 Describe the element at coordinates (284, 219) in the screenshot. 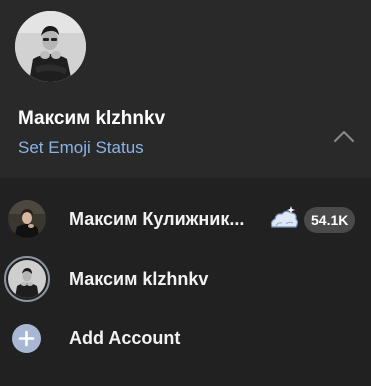

I see `cloud-emoji-icon` at that location.